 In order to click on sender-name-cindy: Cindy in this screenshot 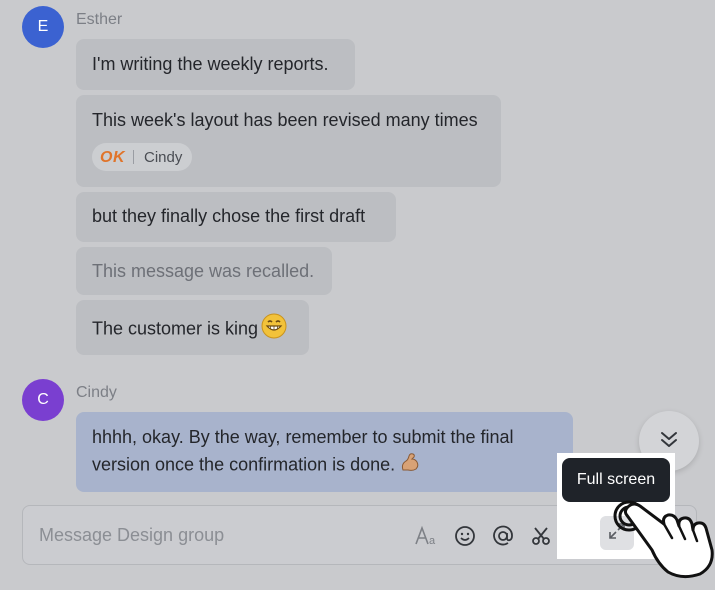, I will do `click(96, 392)`.